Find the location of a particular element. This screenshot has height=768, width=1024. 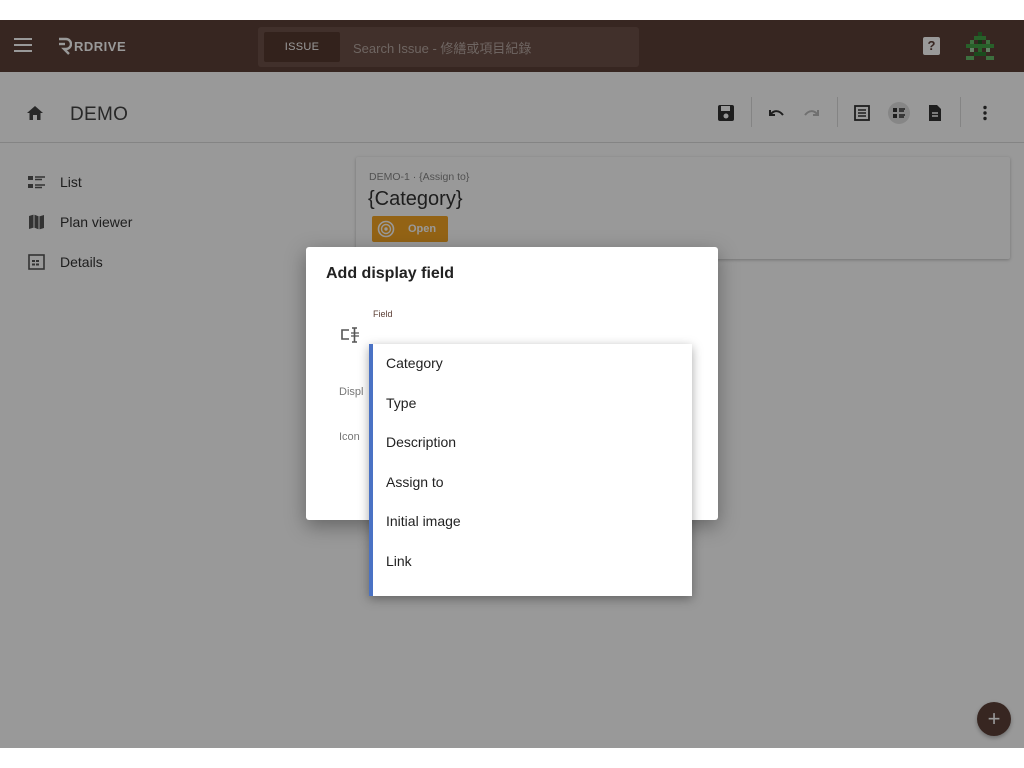

option-label: Category is located at coordinates (414, 363).